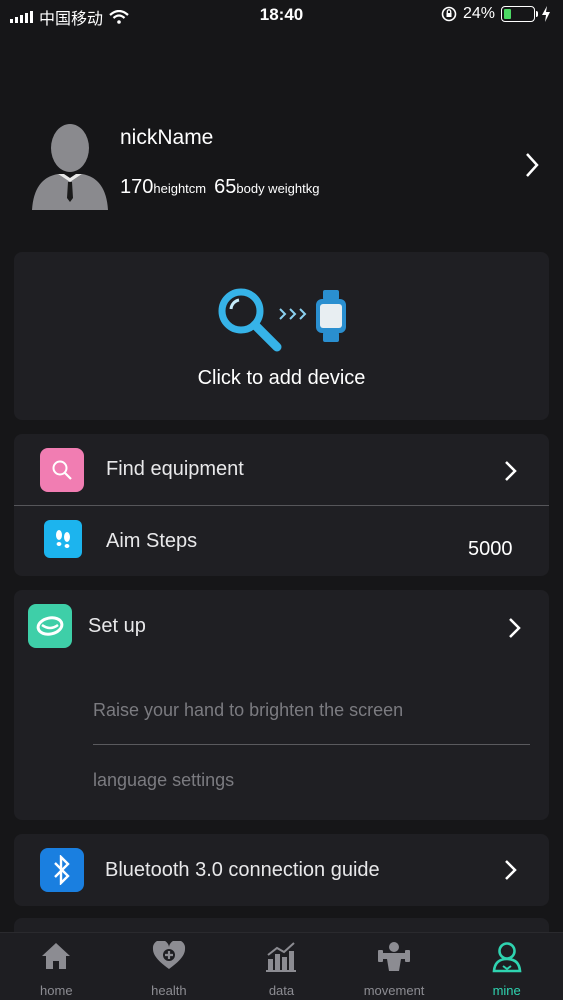 This screenshot has height=1000, width=563. I want to click on tab-mine-label: mine, so click(506, 990).